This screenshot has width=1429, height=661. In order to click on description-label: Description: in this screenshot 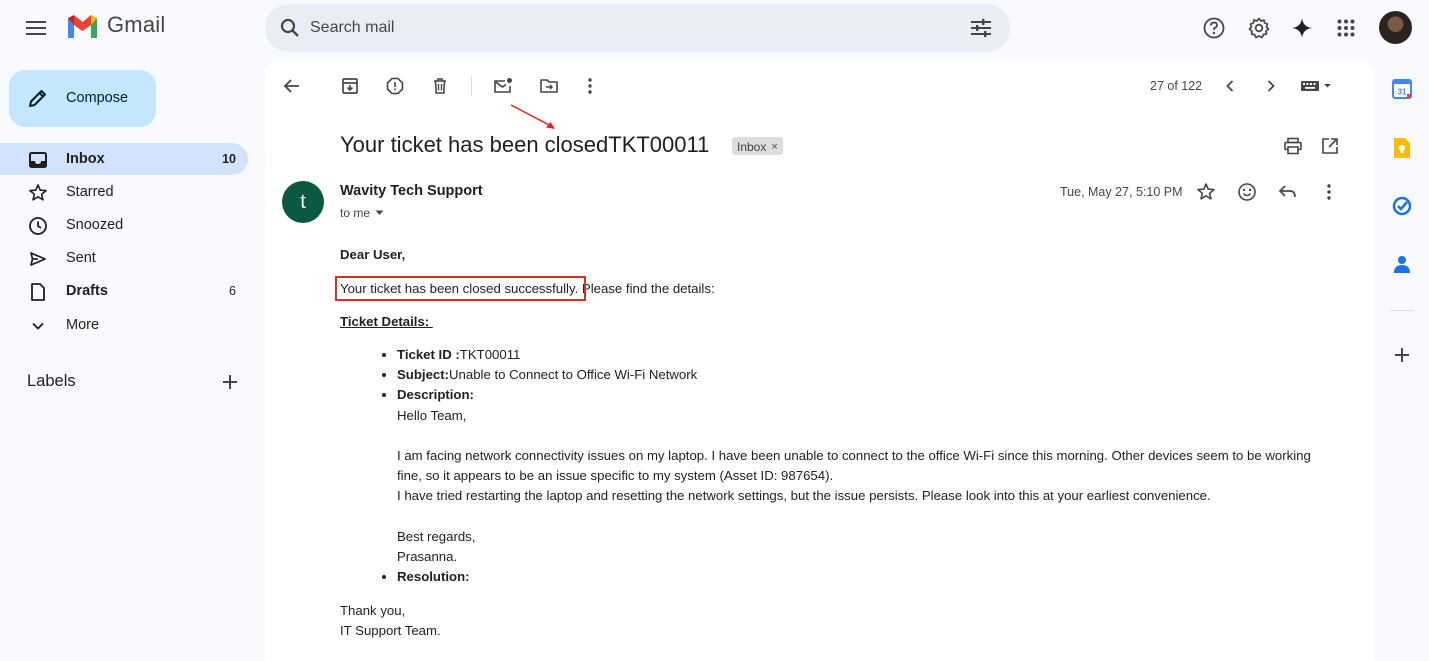, I will do `click(435, 395)`.